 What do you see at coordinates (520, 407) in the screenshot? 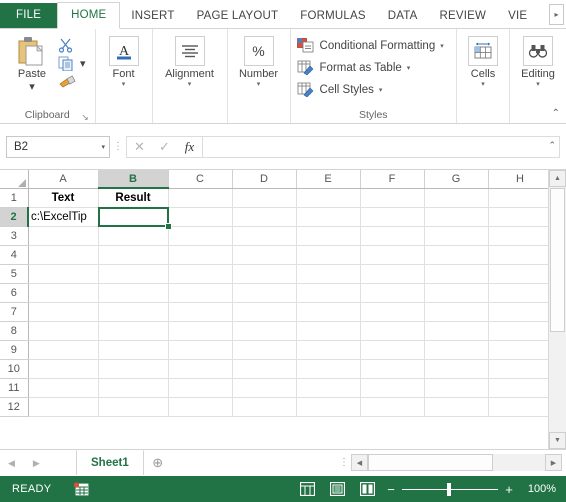
I see `cell-H12` at bounding box center [520, 407].